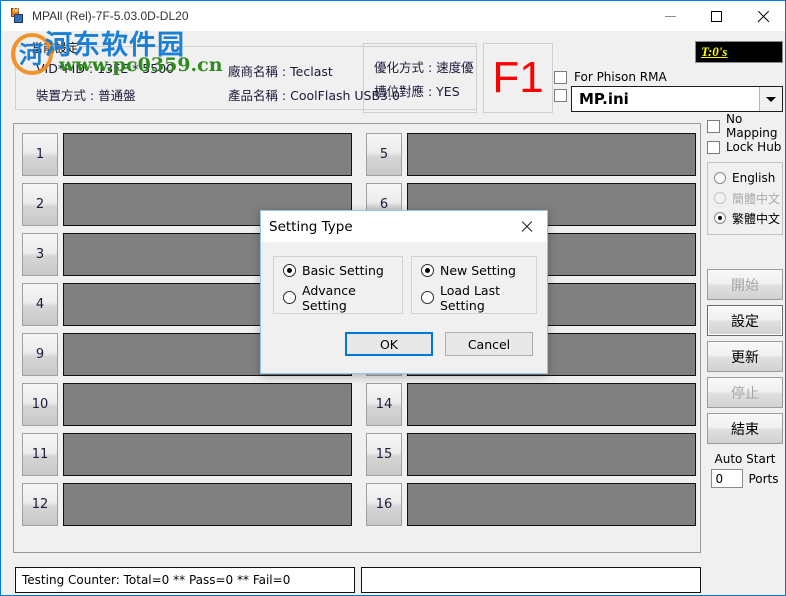  Describe the element at coordinates (756, 198) in the screenshot. I see `language-simplified-chinese-label: 簡體中文` at that location.